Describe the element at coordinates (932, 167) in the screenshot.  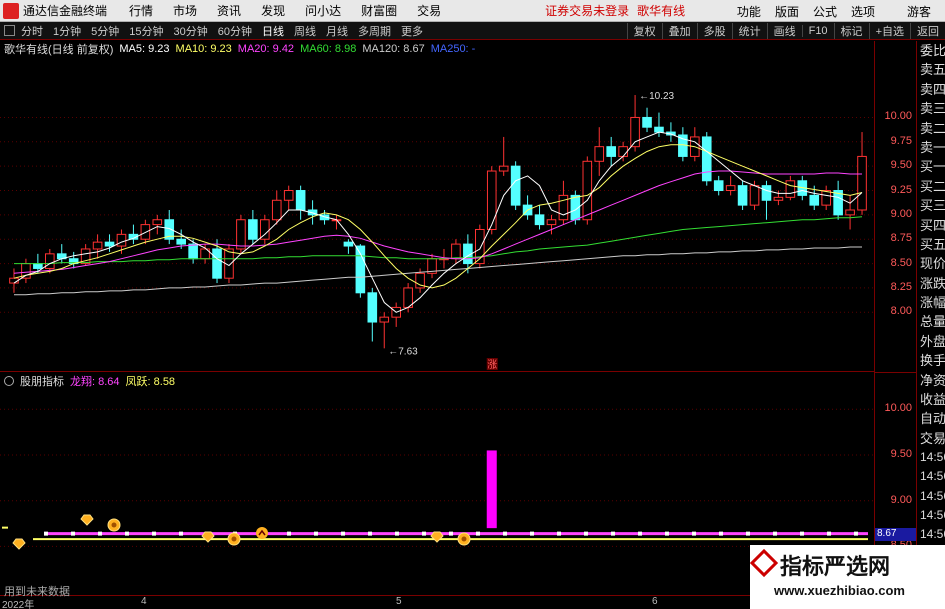
I see `quote-panel-label: 买一` at that location.